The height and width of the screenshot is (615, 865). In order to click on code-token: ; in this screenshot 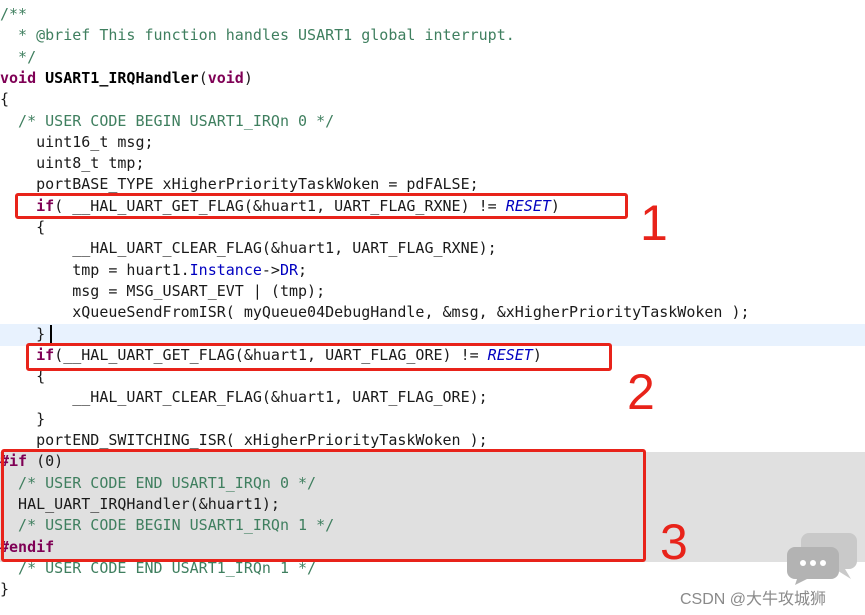, I will do `click(303, 269)`.